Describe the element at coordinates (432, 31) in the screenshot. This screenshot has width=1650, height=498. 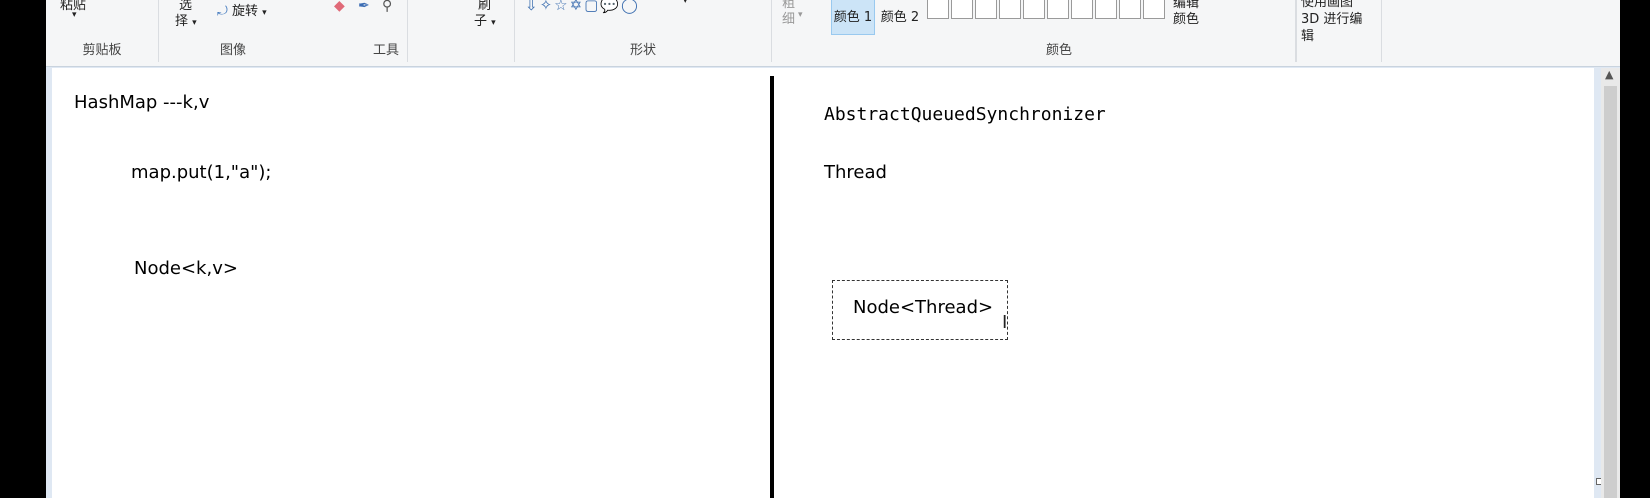
I see `tools-separator` at that location.